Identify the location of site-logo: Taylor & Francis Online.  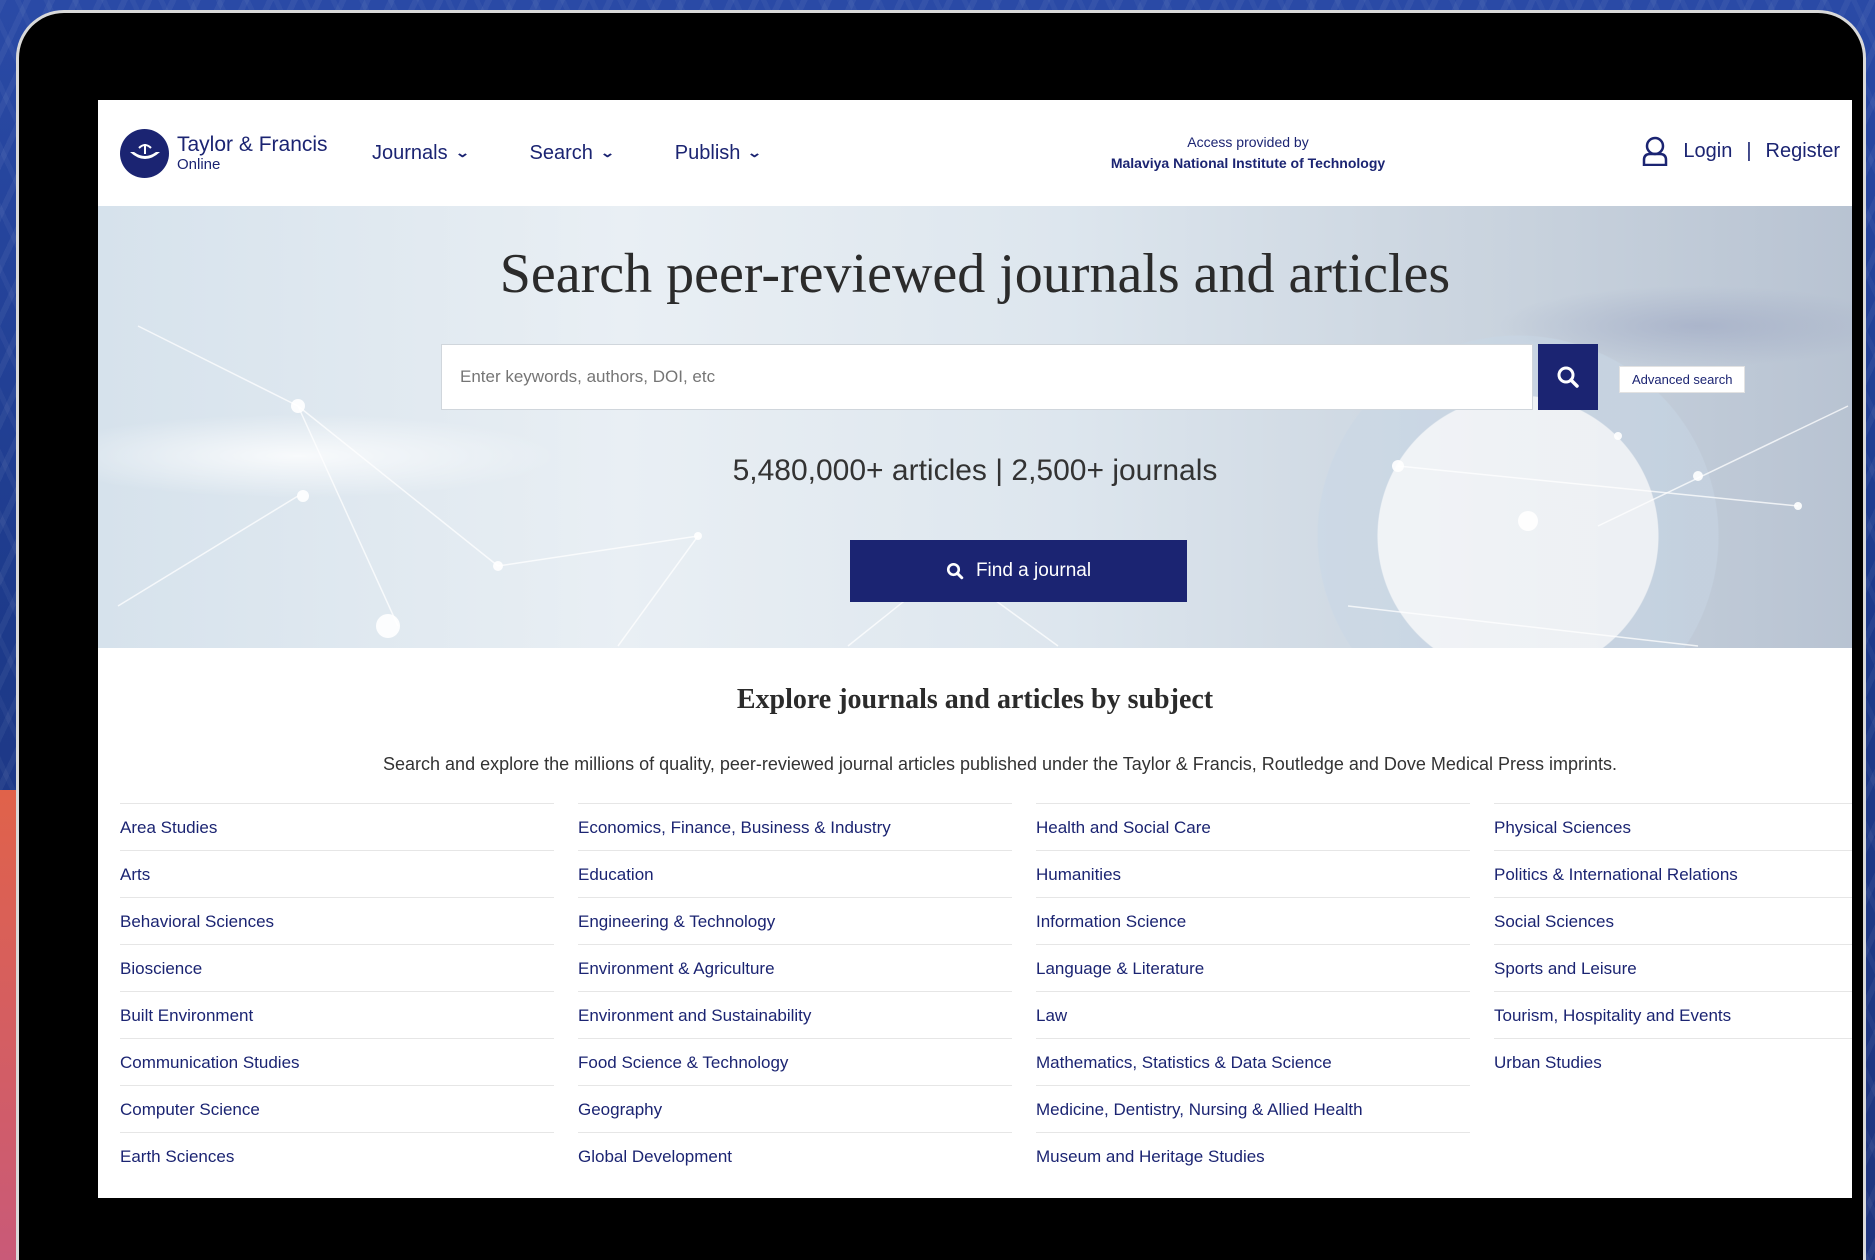
(235, 153).